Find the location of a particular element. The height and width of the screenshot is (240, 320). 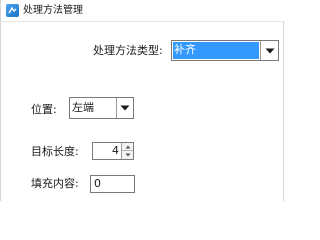

position-value: 左端 is located at coordinates (83, 107).